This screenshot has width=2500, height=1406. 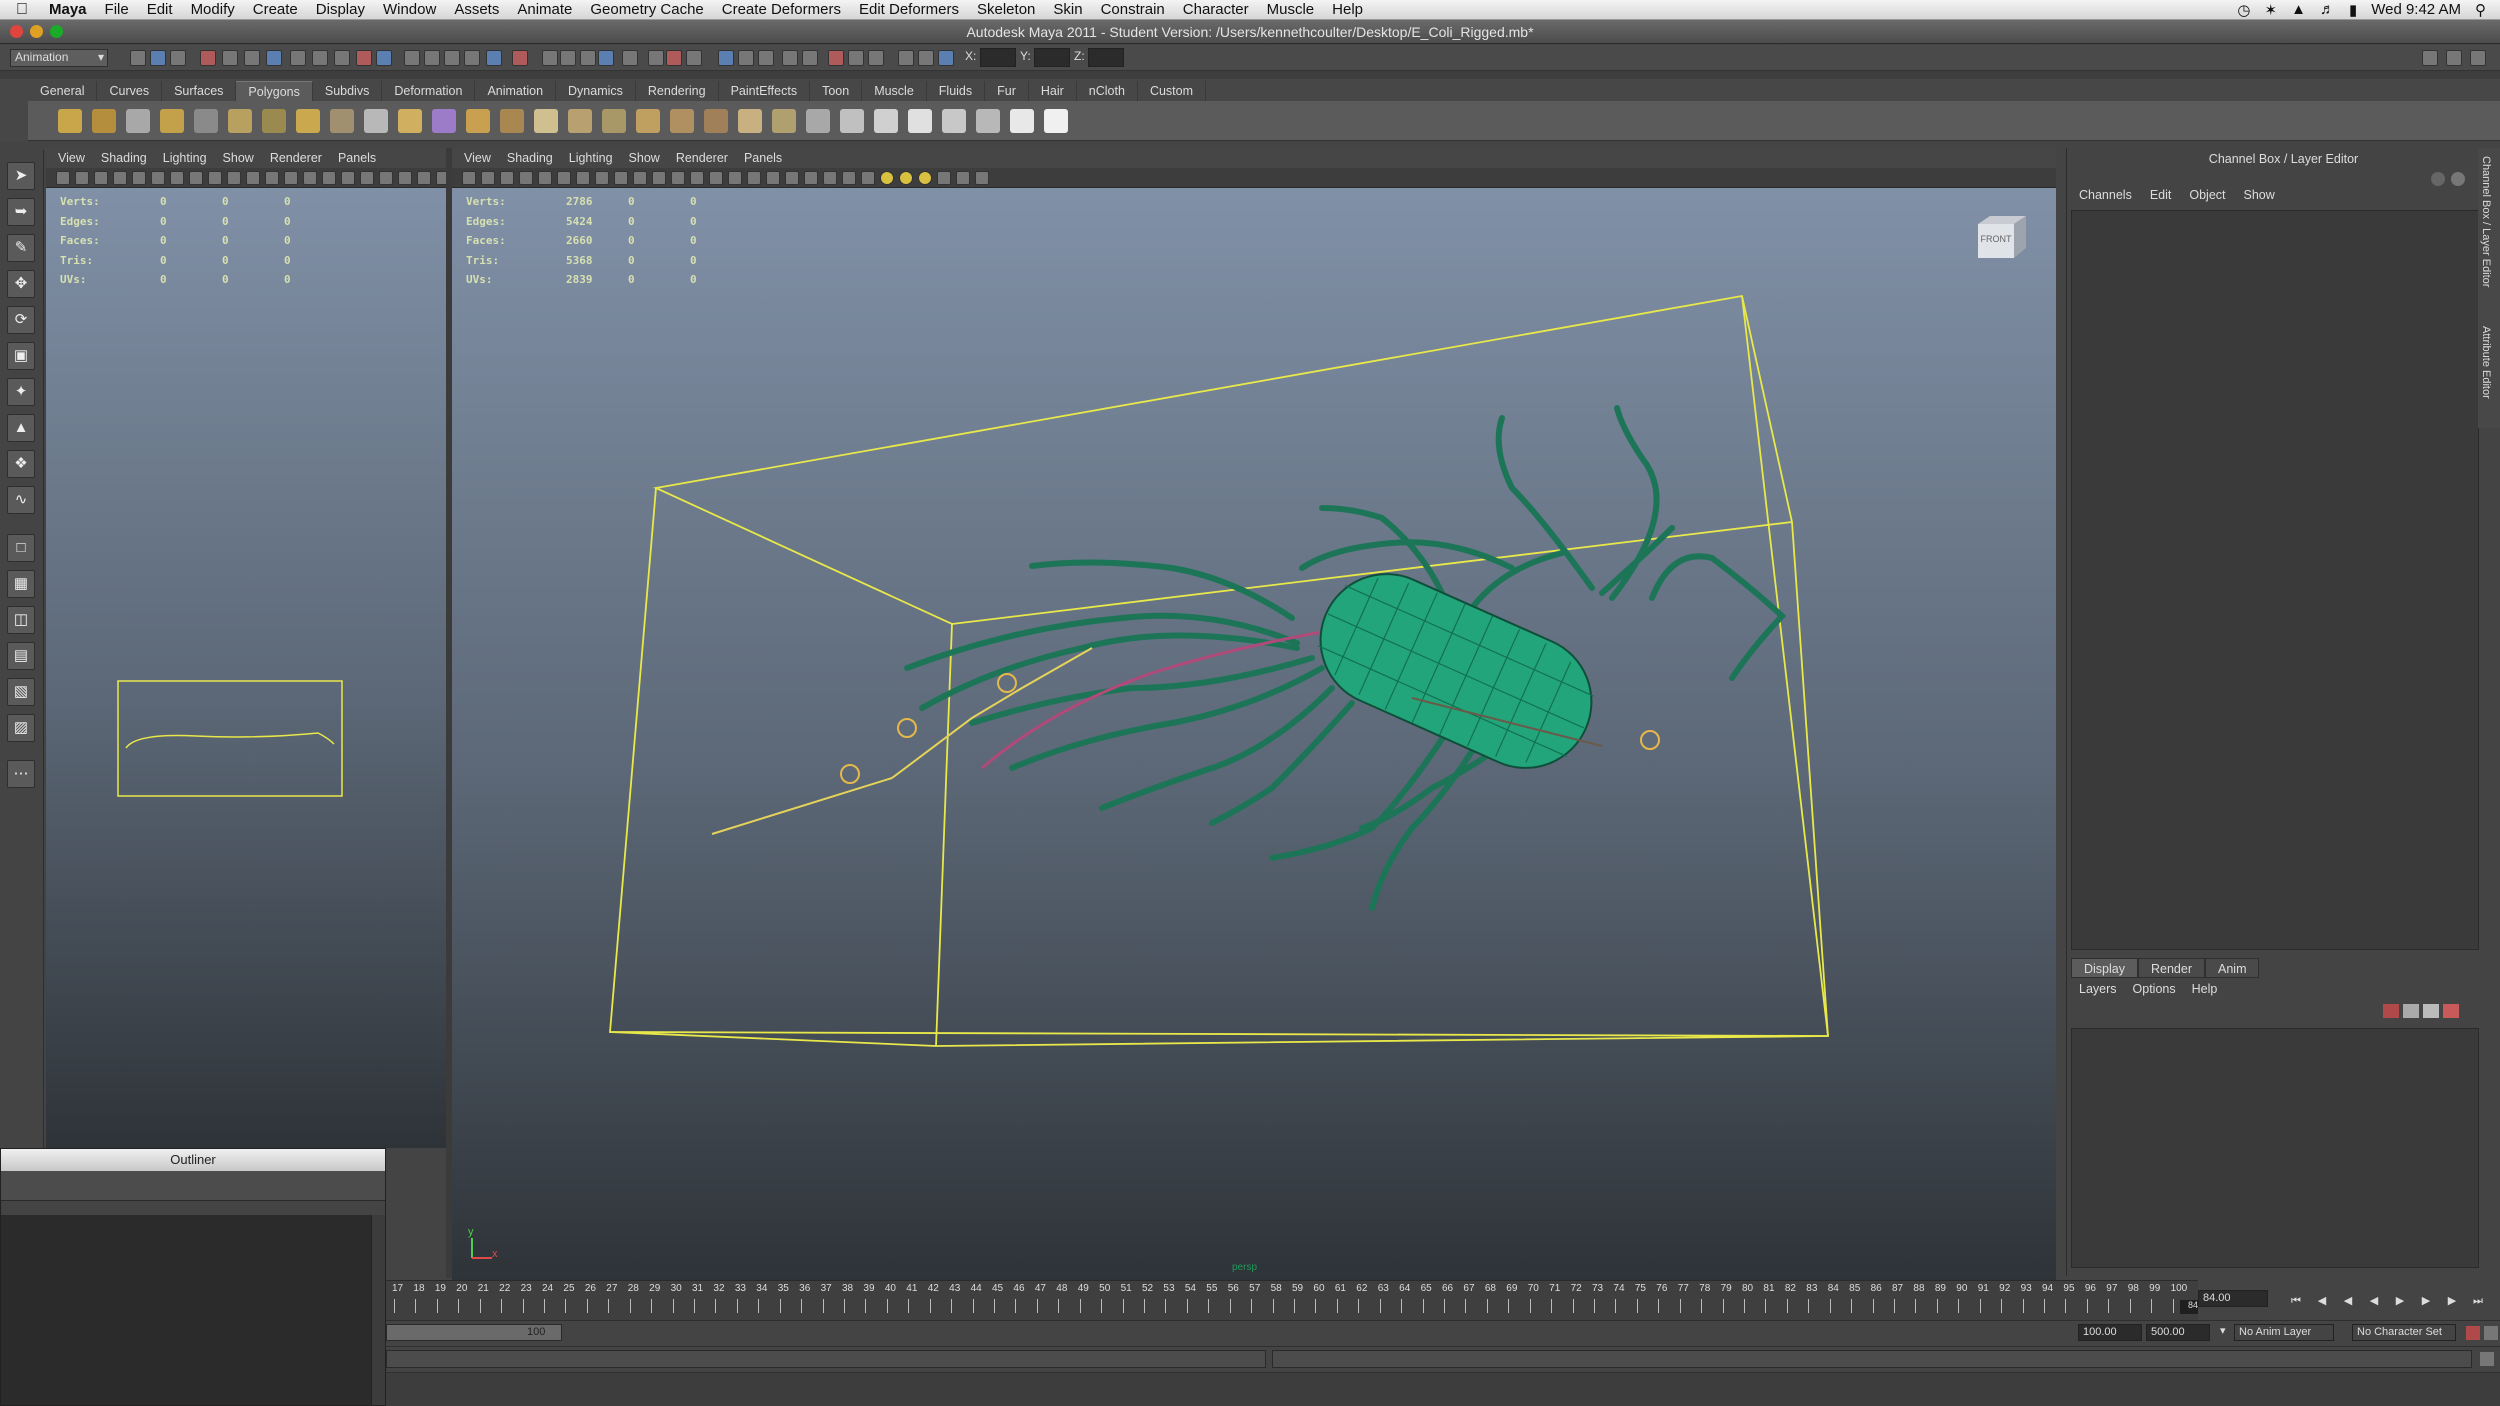 I want to click on mel-input, so click(x=826, y=1359).